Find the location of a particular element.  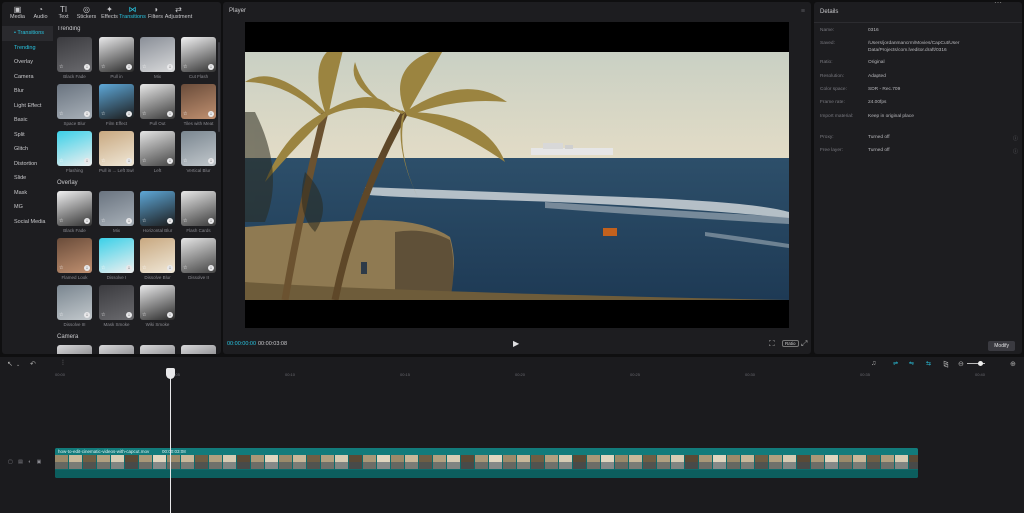

play-icon: ▶ is located at coordinates (516, 343).